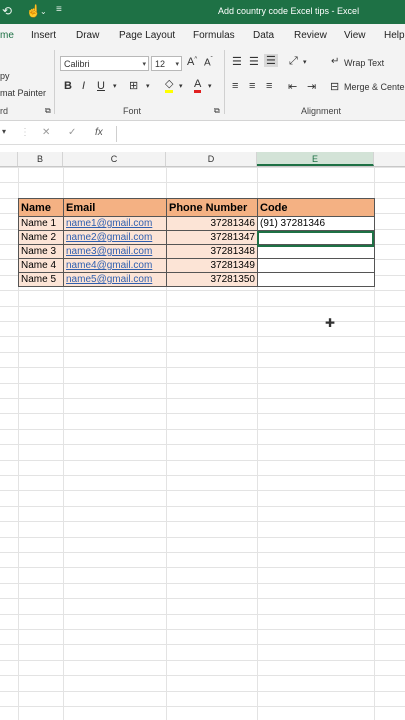  I want to click on column-header-b: B, so click(40, 159).